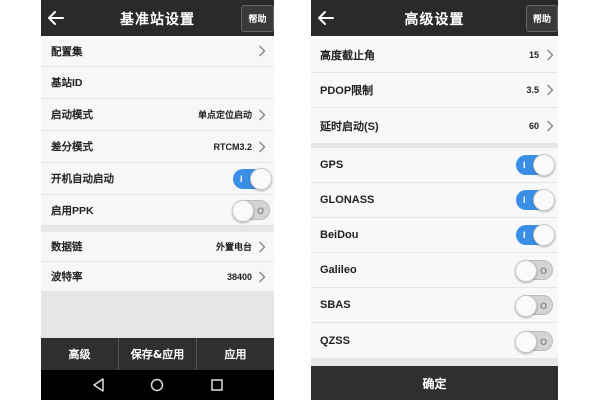 The image size is (600, 400). I want to click on base-id-label: 基站ID, so click(67, 83).